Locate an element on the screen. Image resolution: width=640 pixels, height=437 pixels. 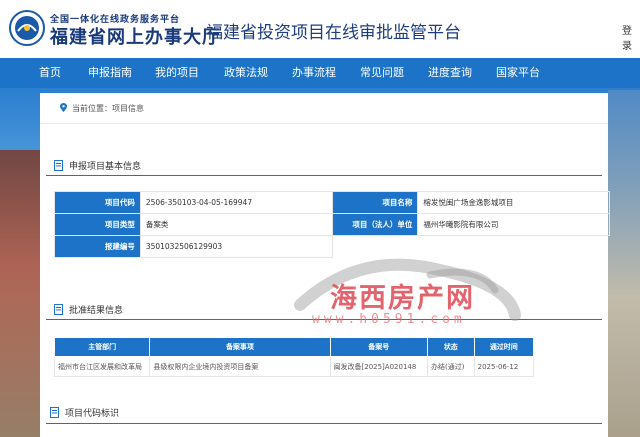
col-header: 备案事项 is located at coordinates (240, 347).